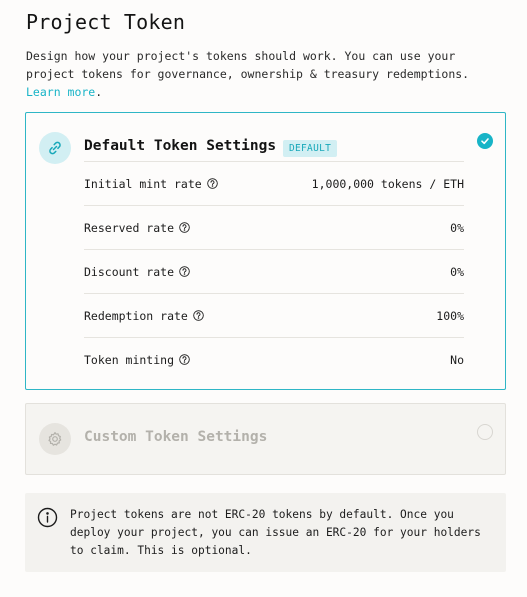 This screenshot has height=597, width=527. I want to click on gear-icon, so click(55, 439).